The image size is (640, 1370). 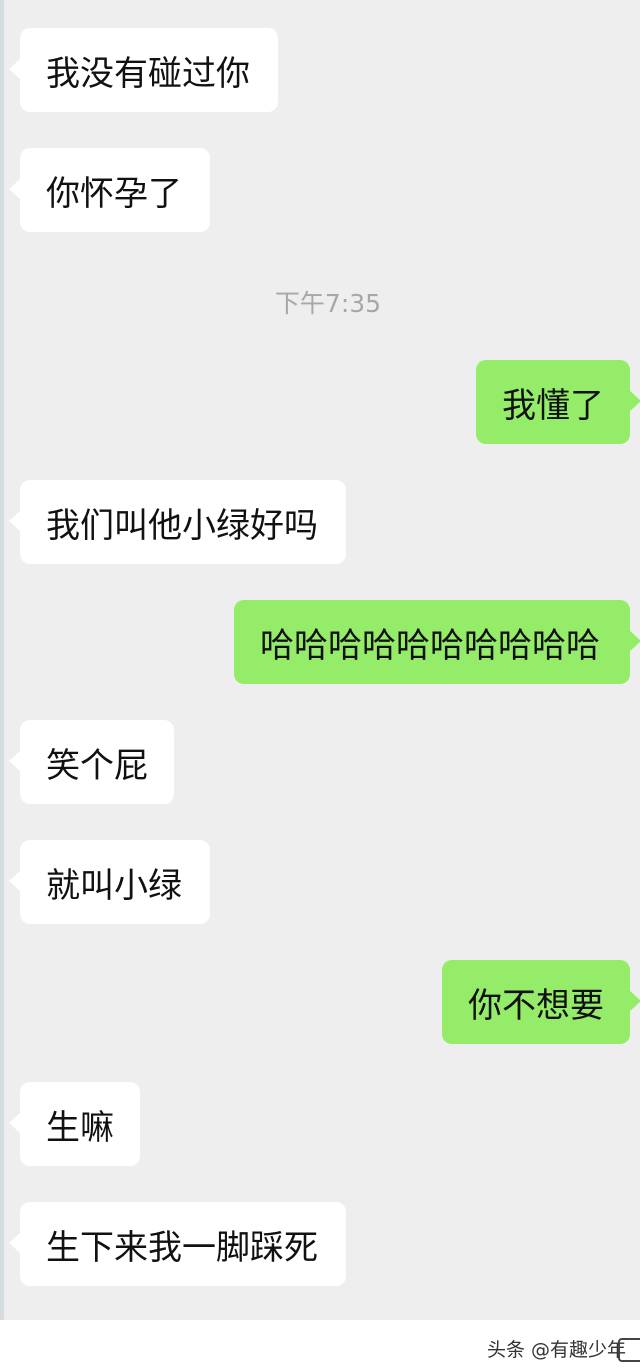 I want to click on message-bubble-outgoing: 哈哈哈哈哈哈哈哈哈哈, so click(x=437, y=642).